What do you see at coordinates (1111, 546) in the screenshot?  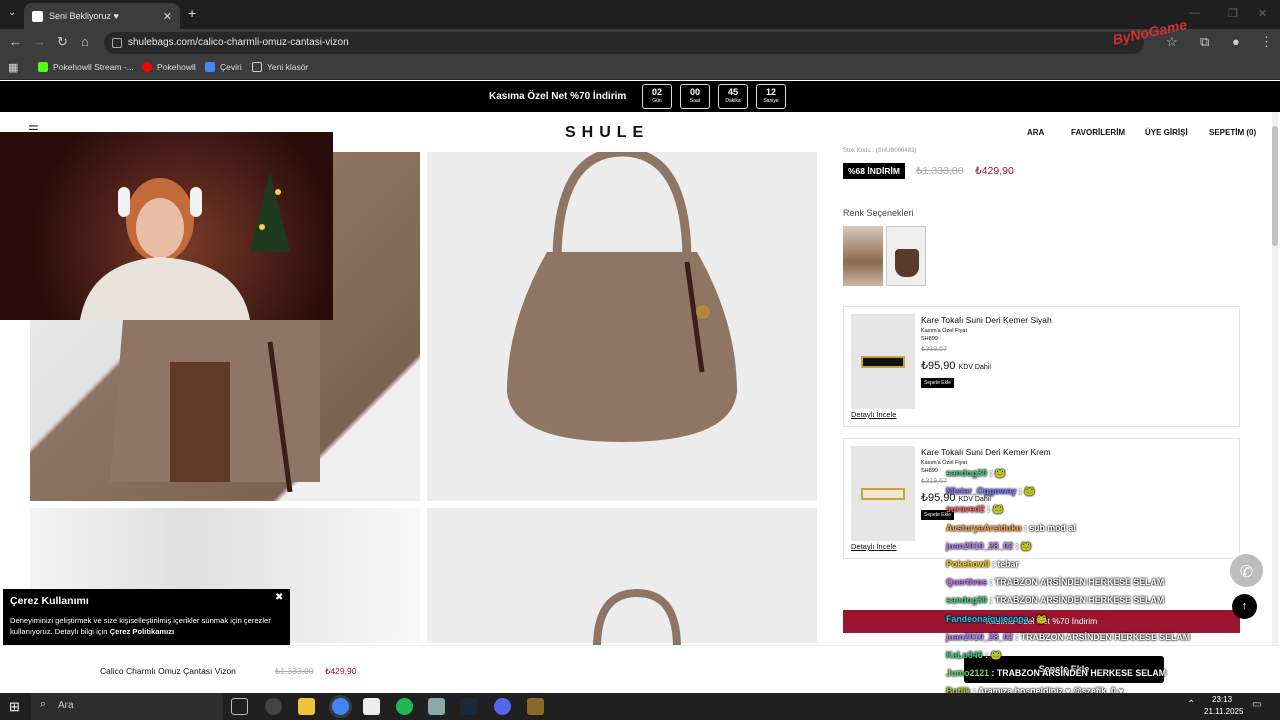 I see `chat-message: juan2010_28_02 : 🐸` at bounding box center [1111, 546].